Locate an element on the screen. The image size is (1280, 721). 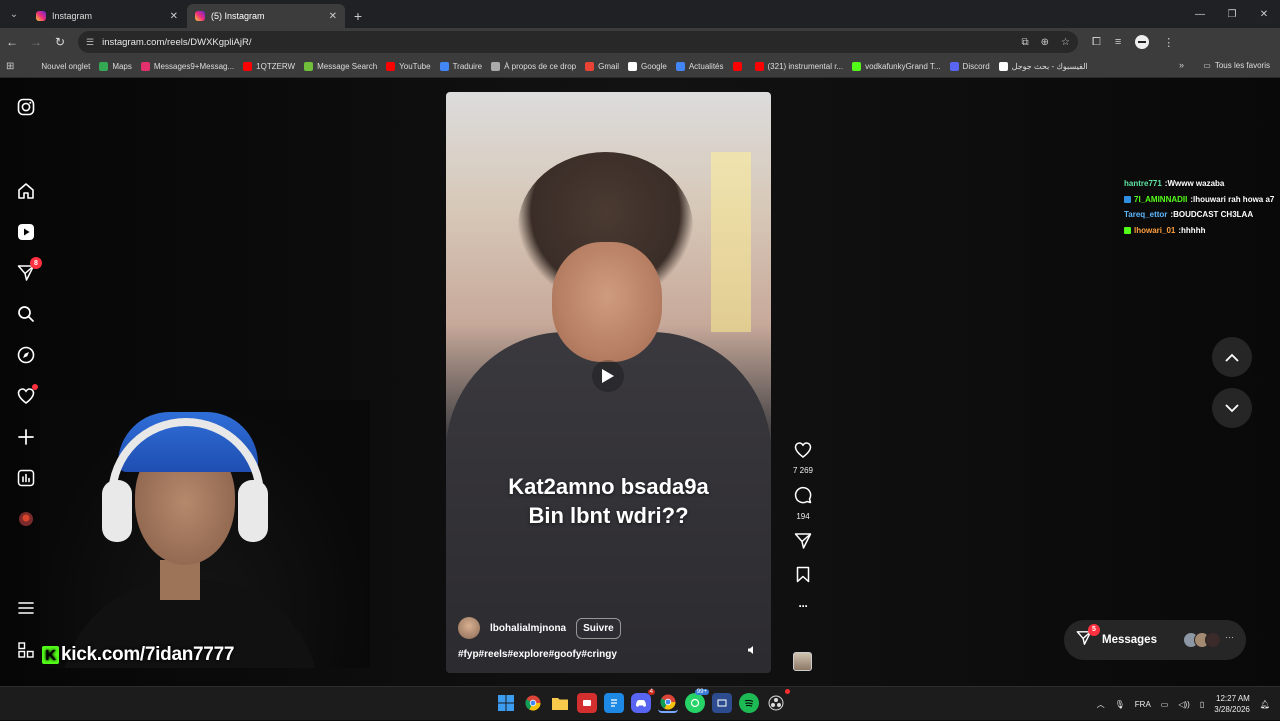
volume-icon: ◁)) is located at coordinates (1183, 704).